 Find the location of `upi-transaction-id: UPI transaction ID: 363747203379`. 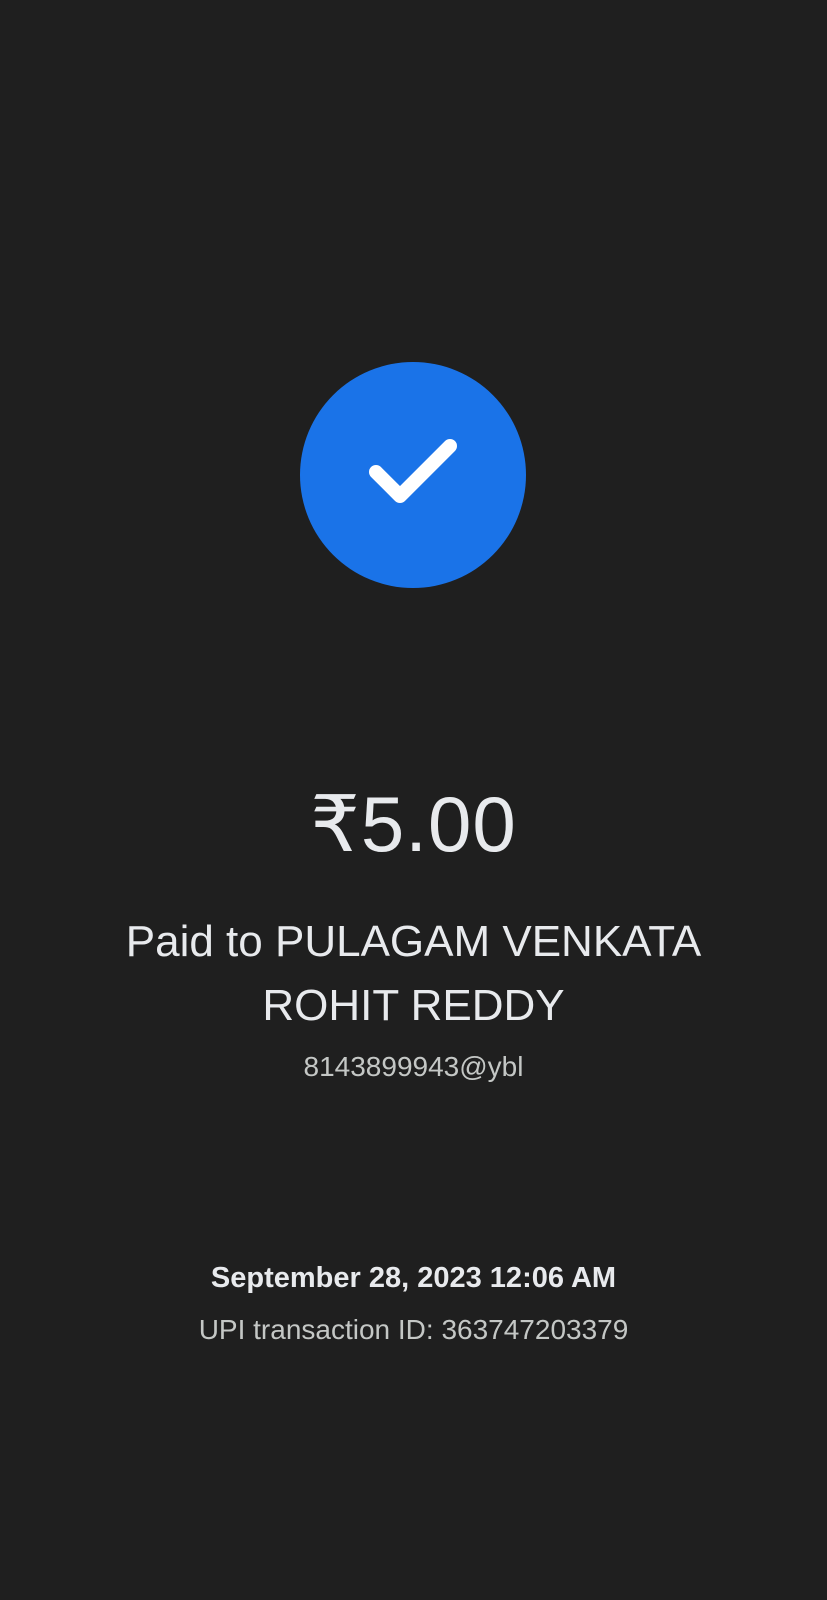

upi-transaction-id: UPI transaction ID: 363747203379 is located at coordinates (413, 1329).